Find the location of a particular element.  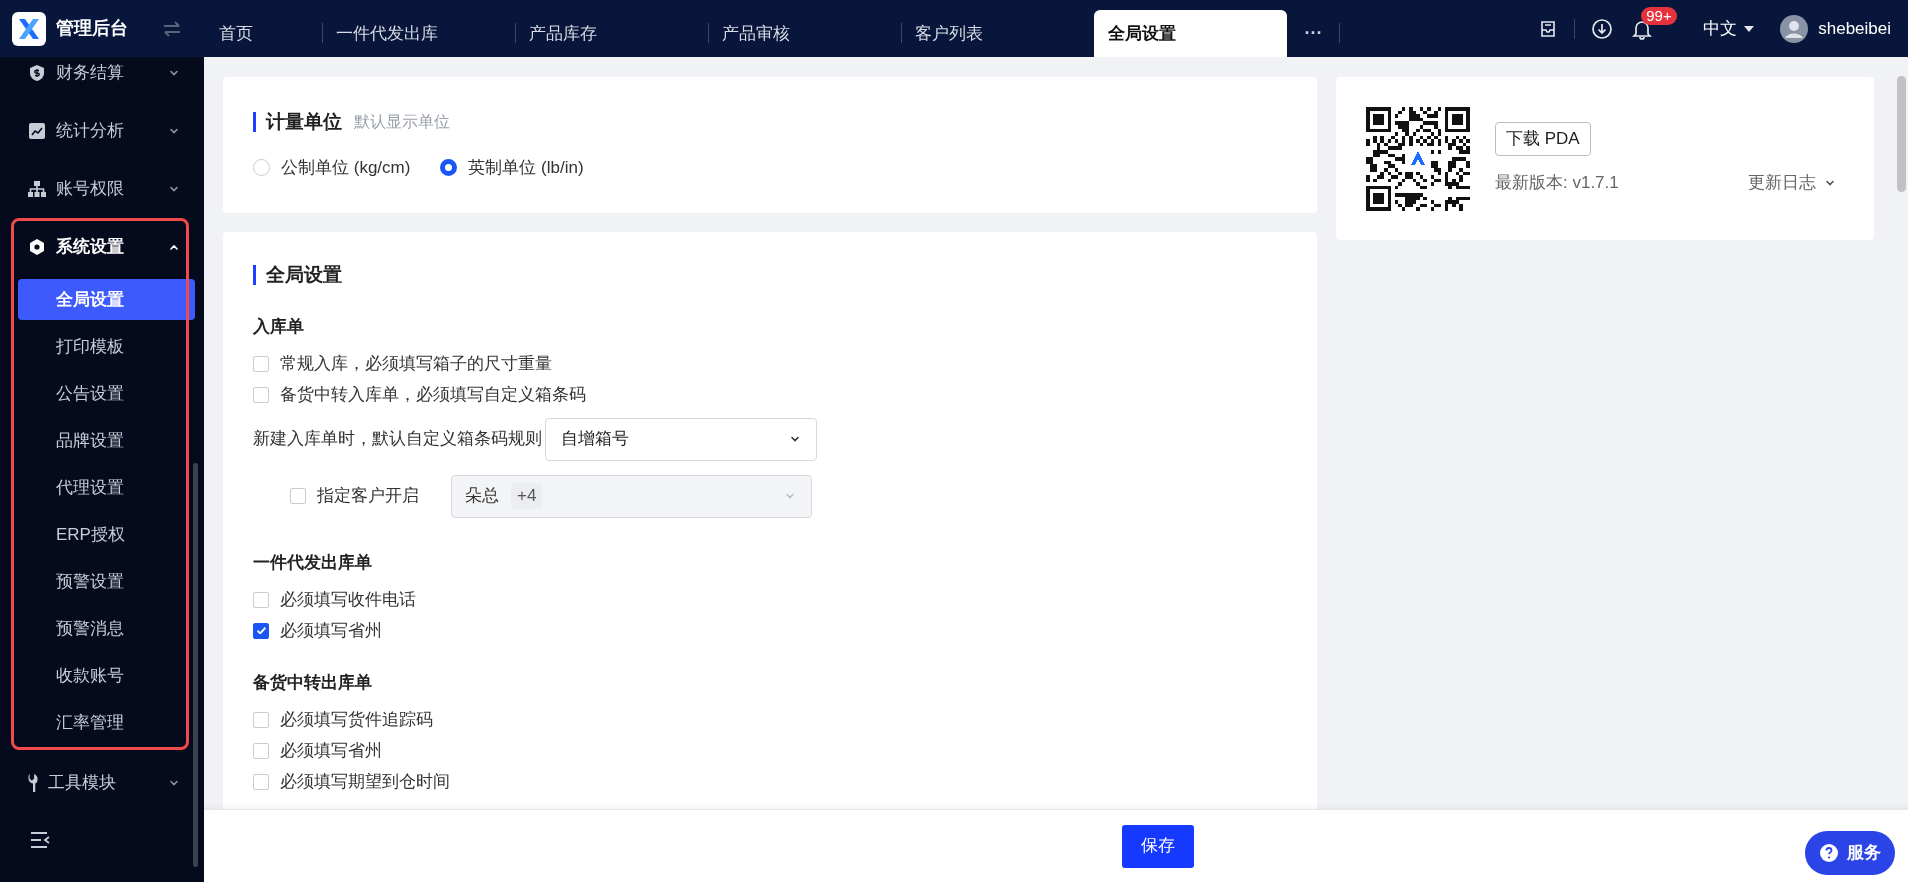

caret-icon is located at coordinates (1749, 28).